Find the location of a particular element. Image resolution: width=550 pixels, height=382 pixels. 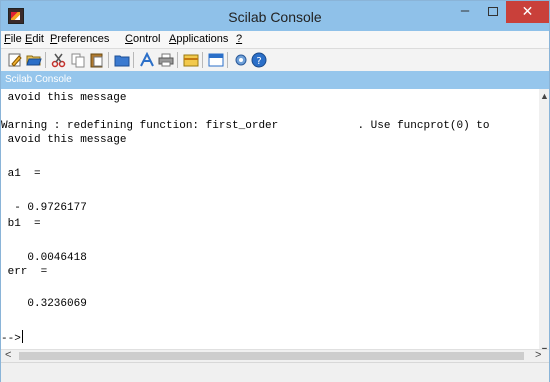

title-bar: Scilab Console – ✕ is located at coordinates (275, 16).